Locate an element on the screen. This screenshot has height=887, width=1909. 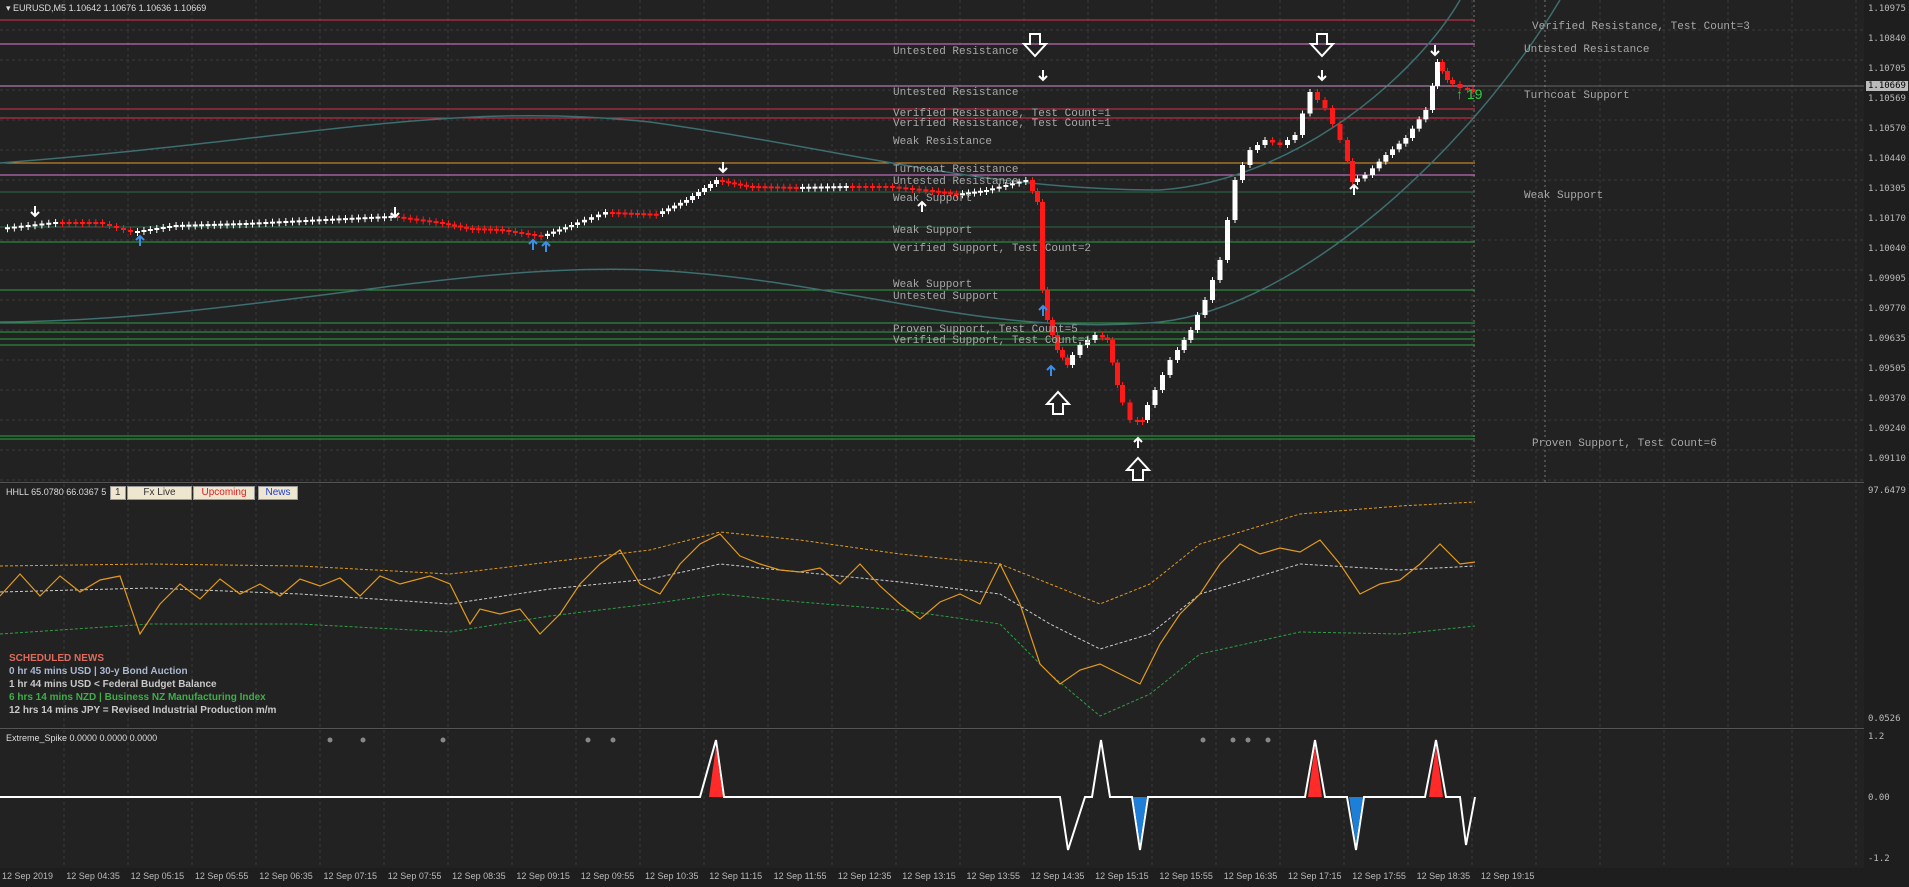
time-tick: 12 Sep 08:35 is located at coordinates (479, 876).